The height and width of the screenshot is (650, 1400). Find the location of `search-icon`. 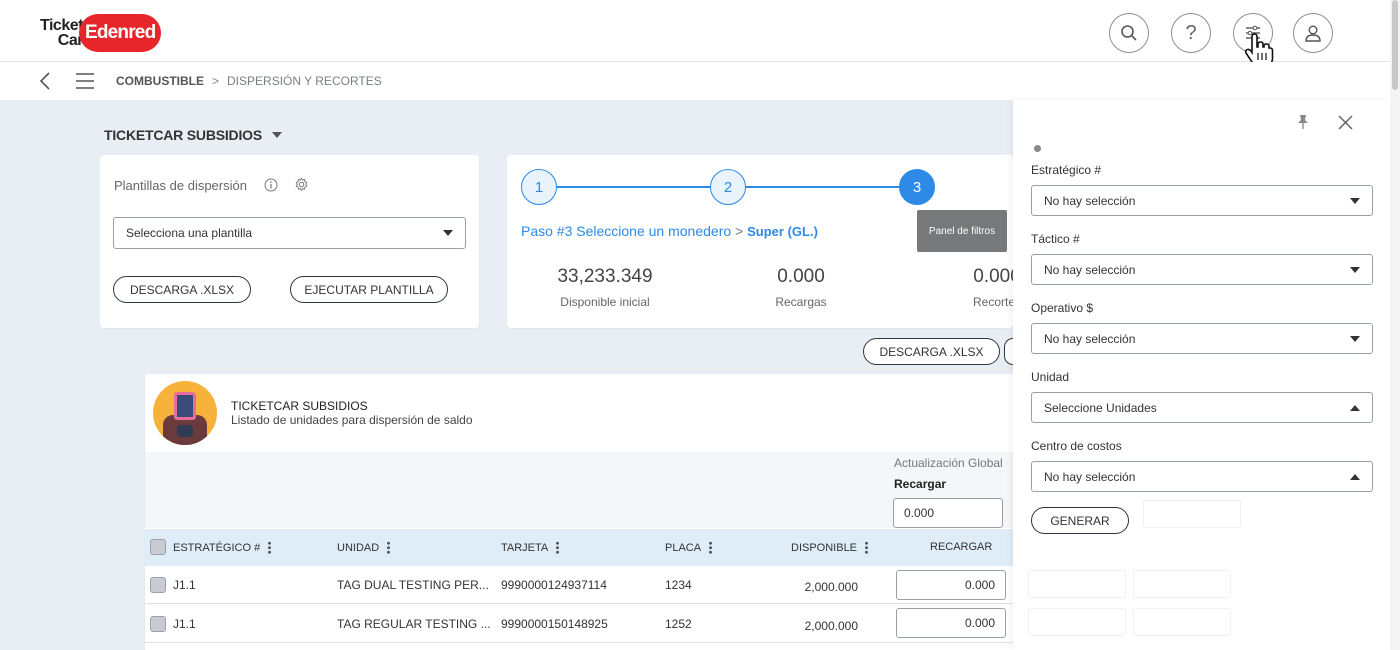

search-icon is located at coordinates (1129, 33).